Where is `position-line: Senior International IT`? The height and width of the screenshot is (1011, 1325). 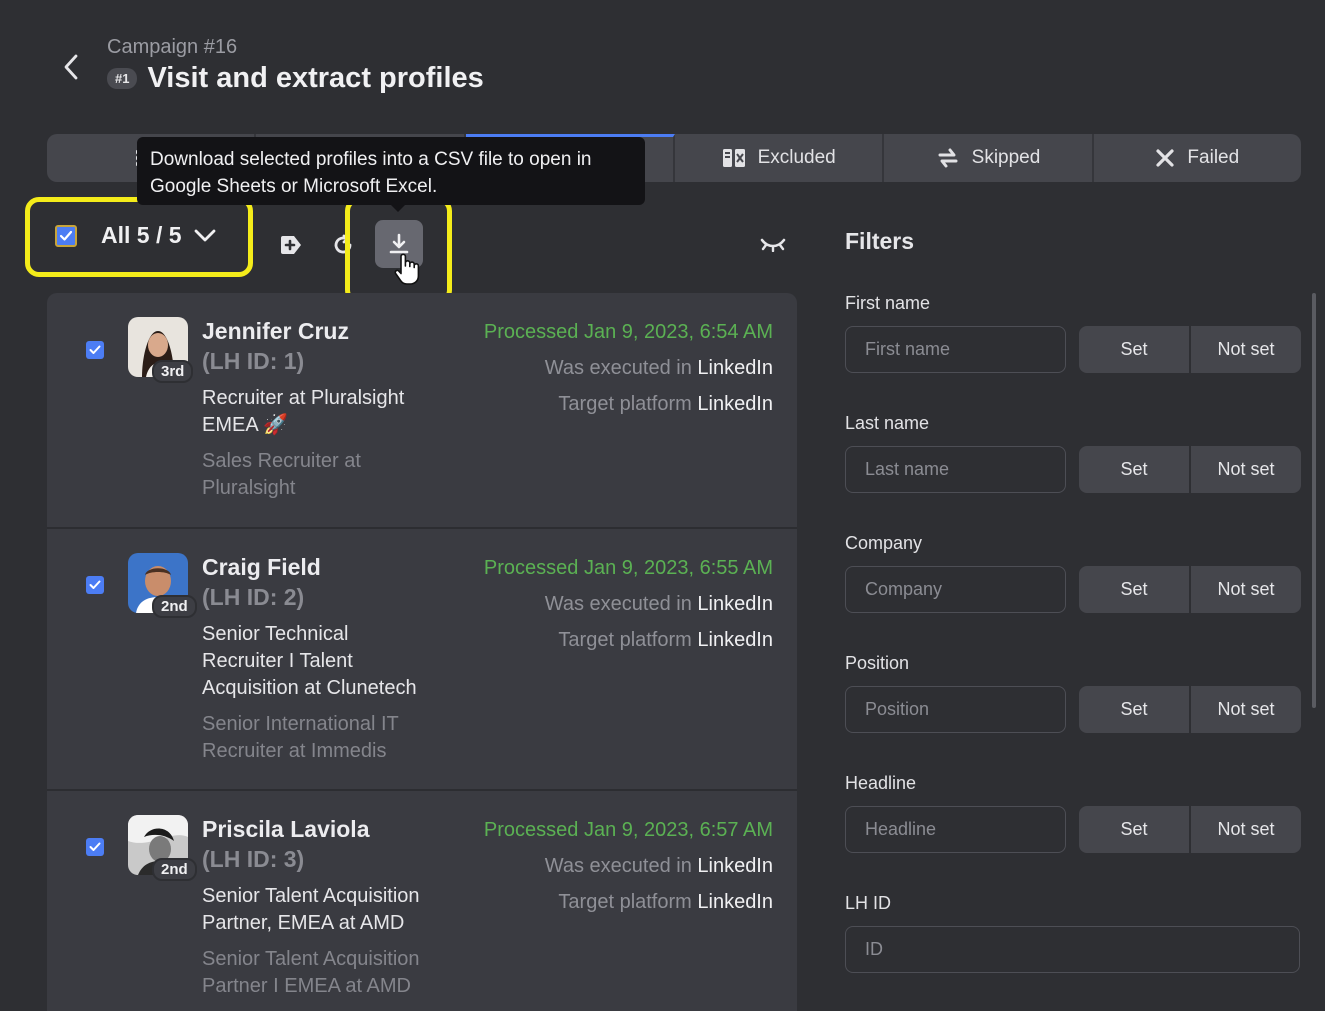
position-line: Senior International IT is located at coordinates (300, 724).